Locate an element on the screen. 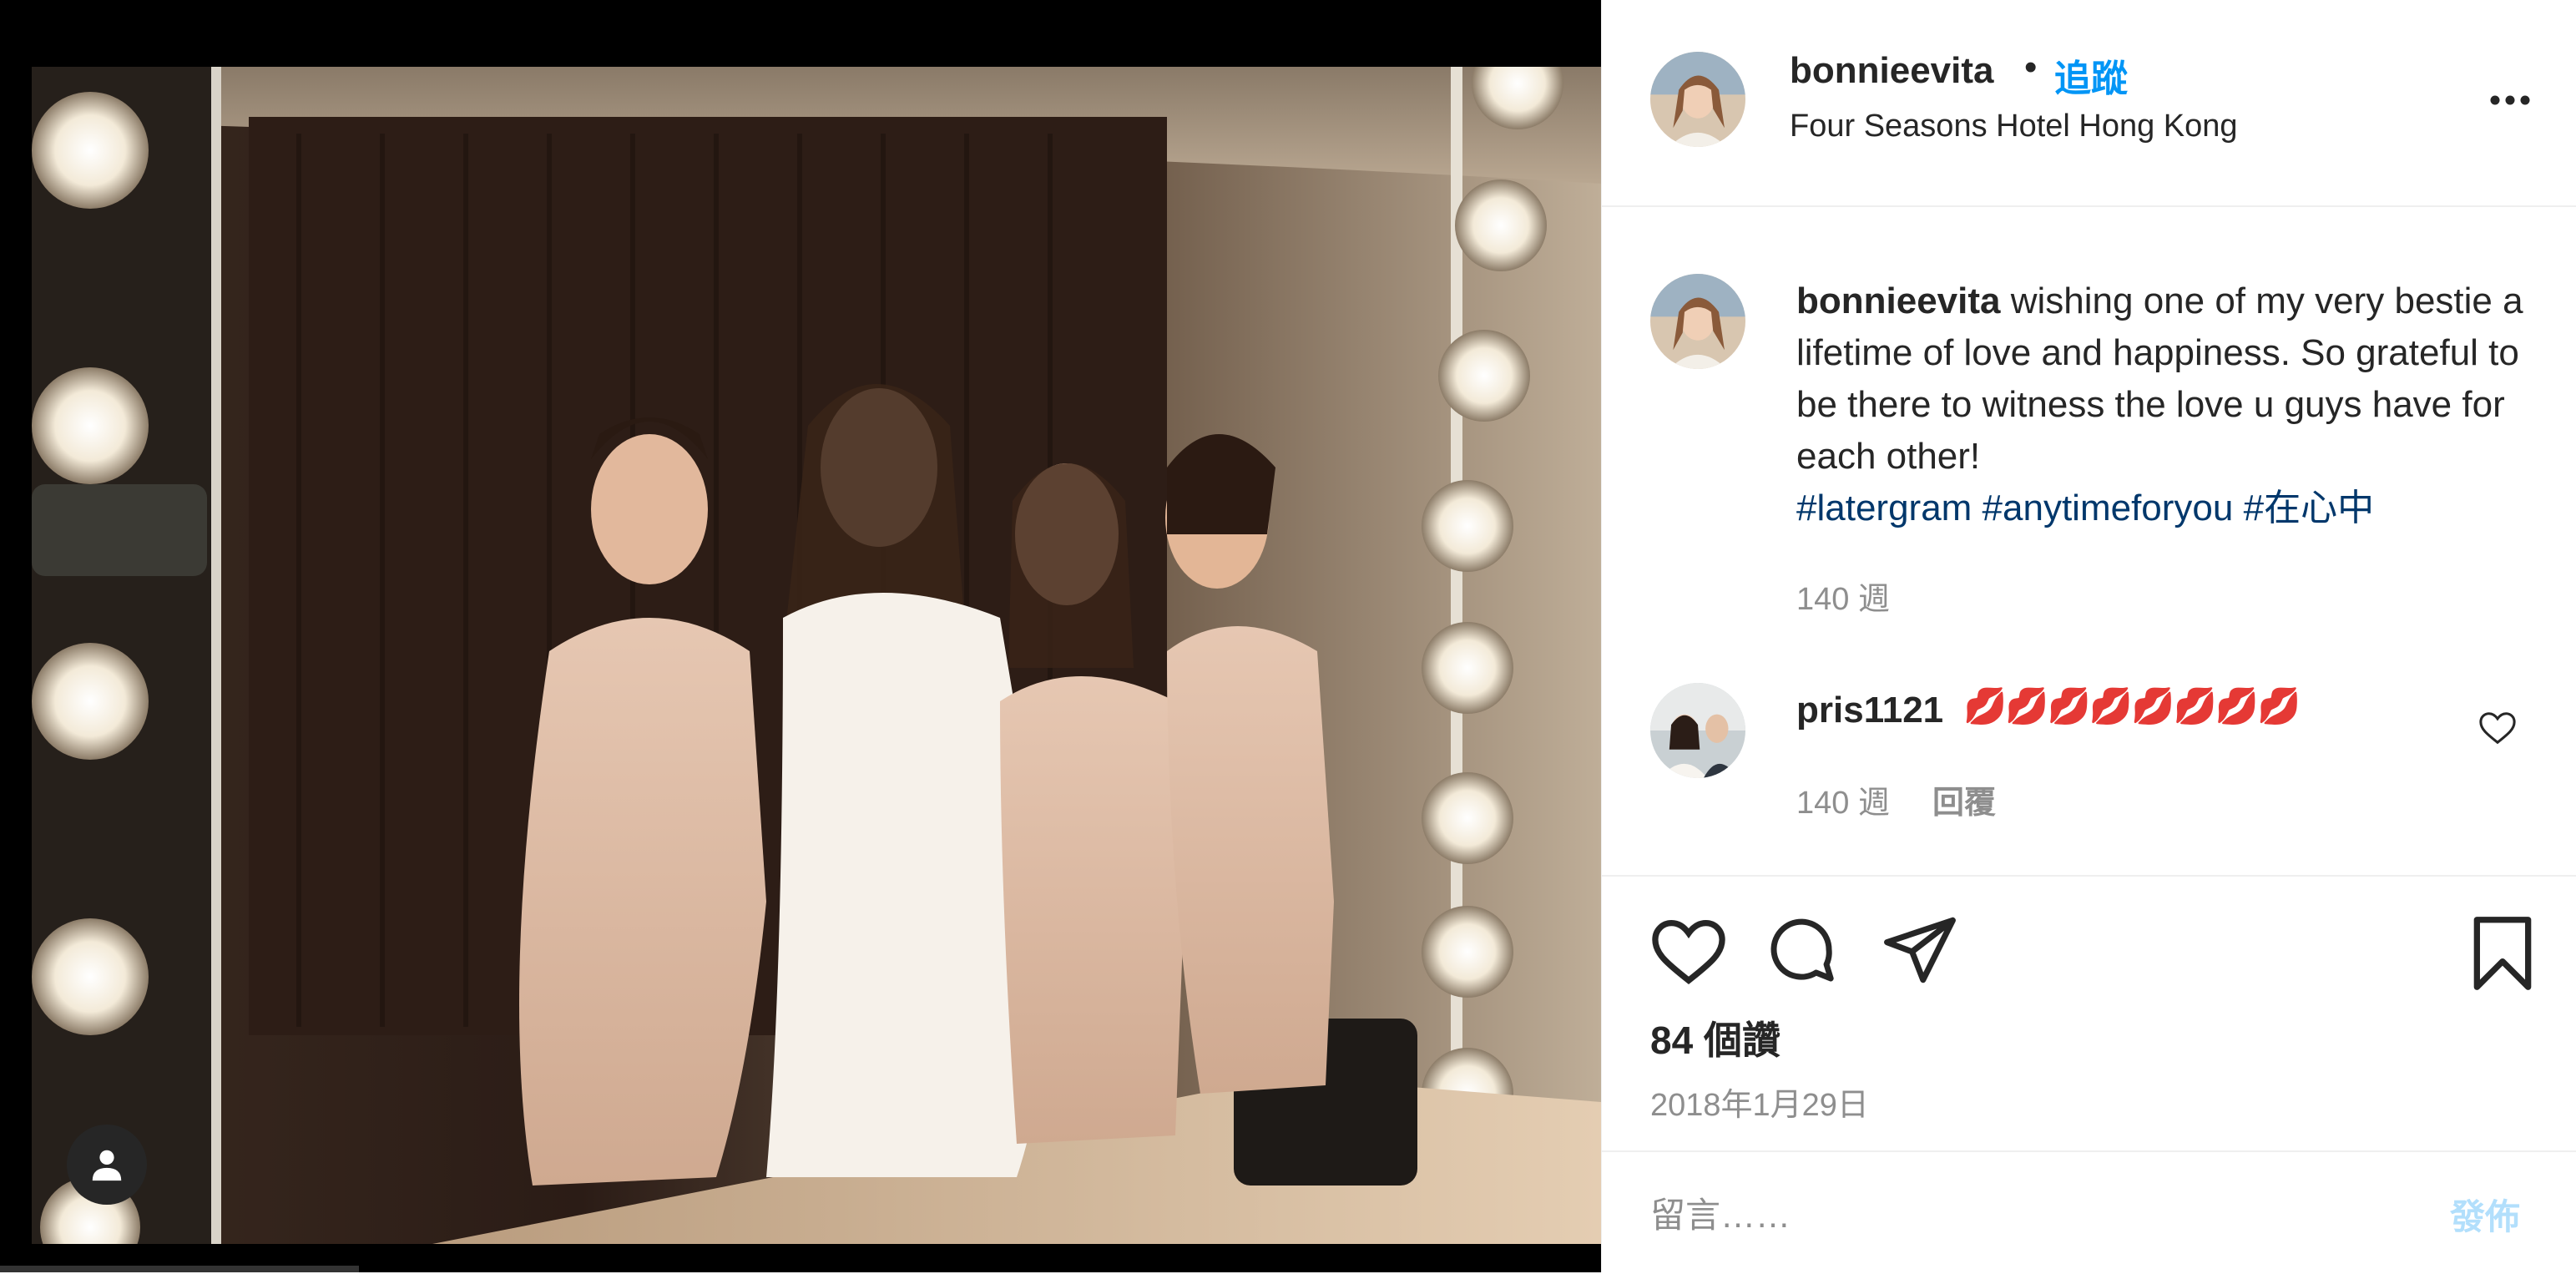  hashtag-link: #latergram is located at coordinates (1884, 508).